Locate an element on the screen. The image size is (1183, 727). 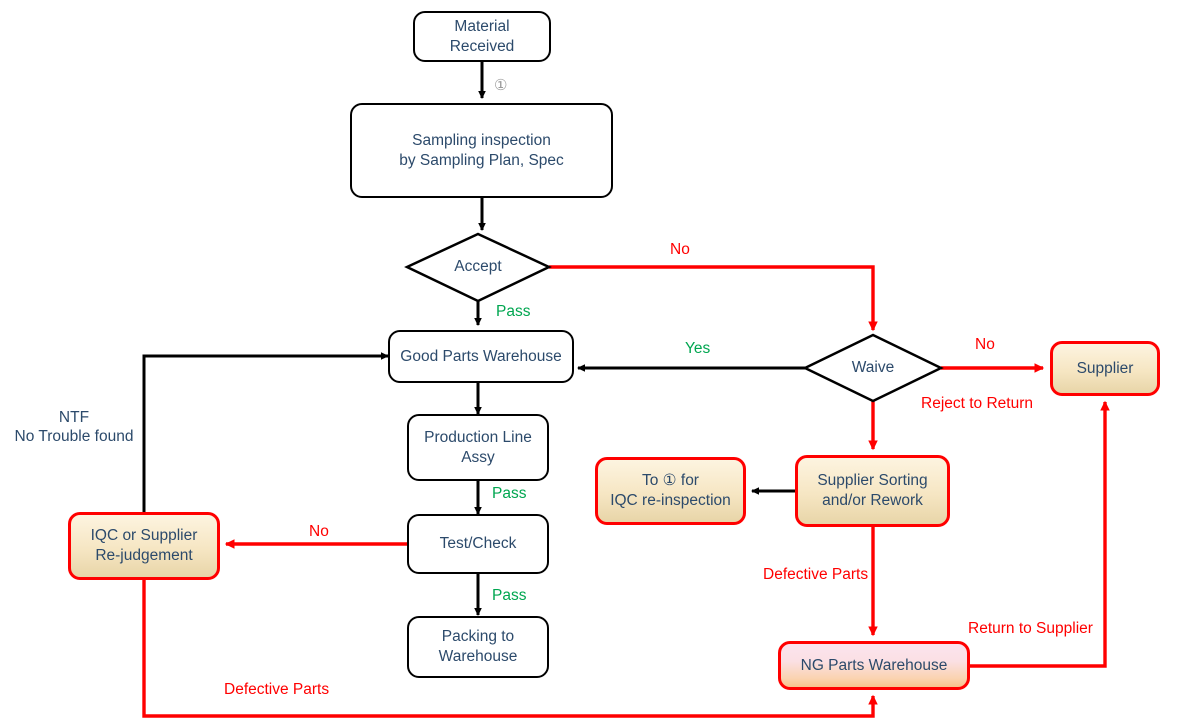
edge-label-accept-pass: Pass is located at coordinates (513, 311).